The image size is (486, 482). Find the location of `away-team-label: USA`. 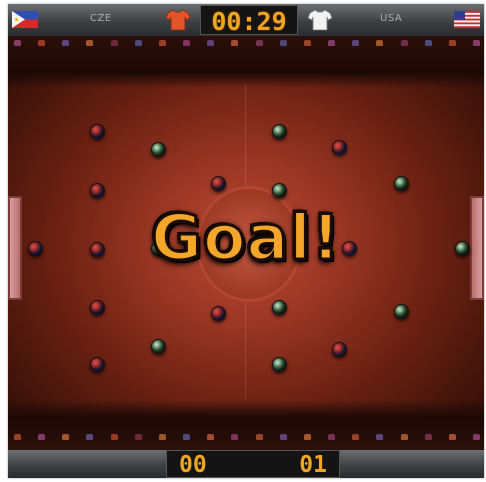

away-team-label: USA is located at coordinates (391, 18).